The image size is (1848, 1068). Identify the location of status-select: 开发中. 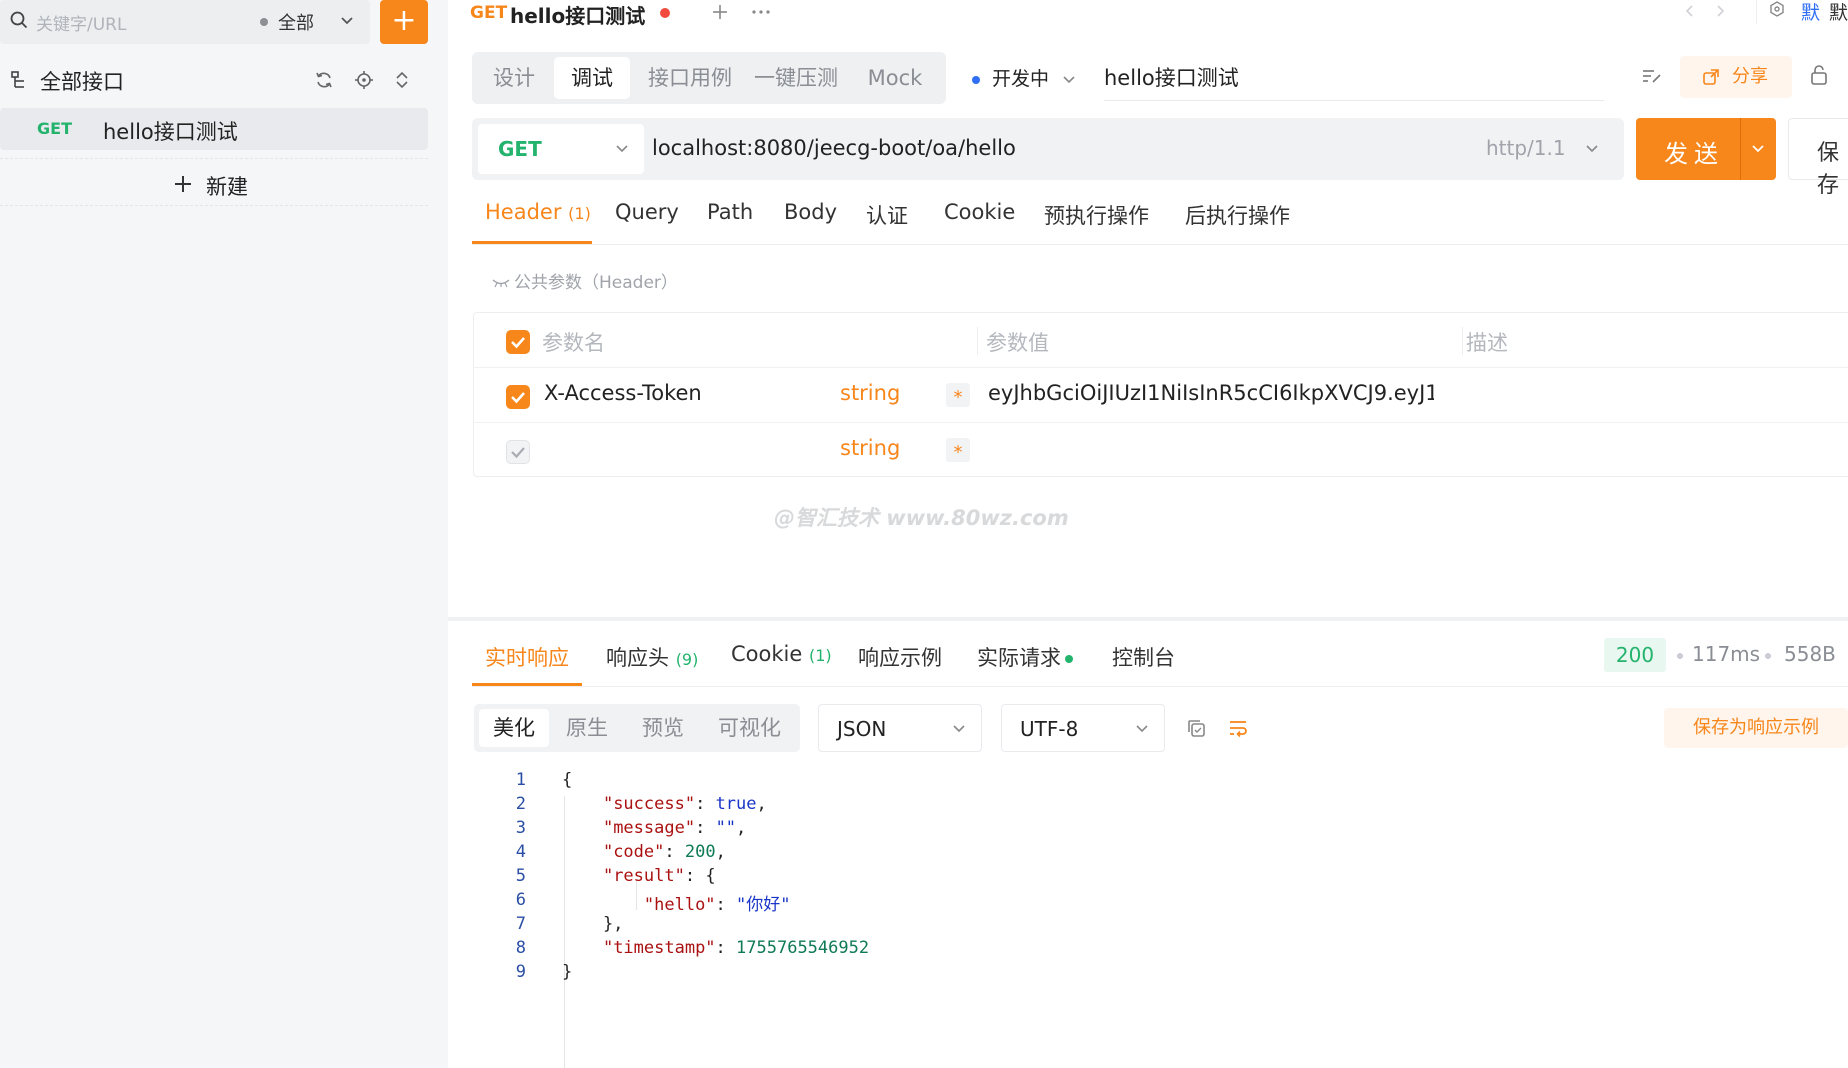
(1023, 77).